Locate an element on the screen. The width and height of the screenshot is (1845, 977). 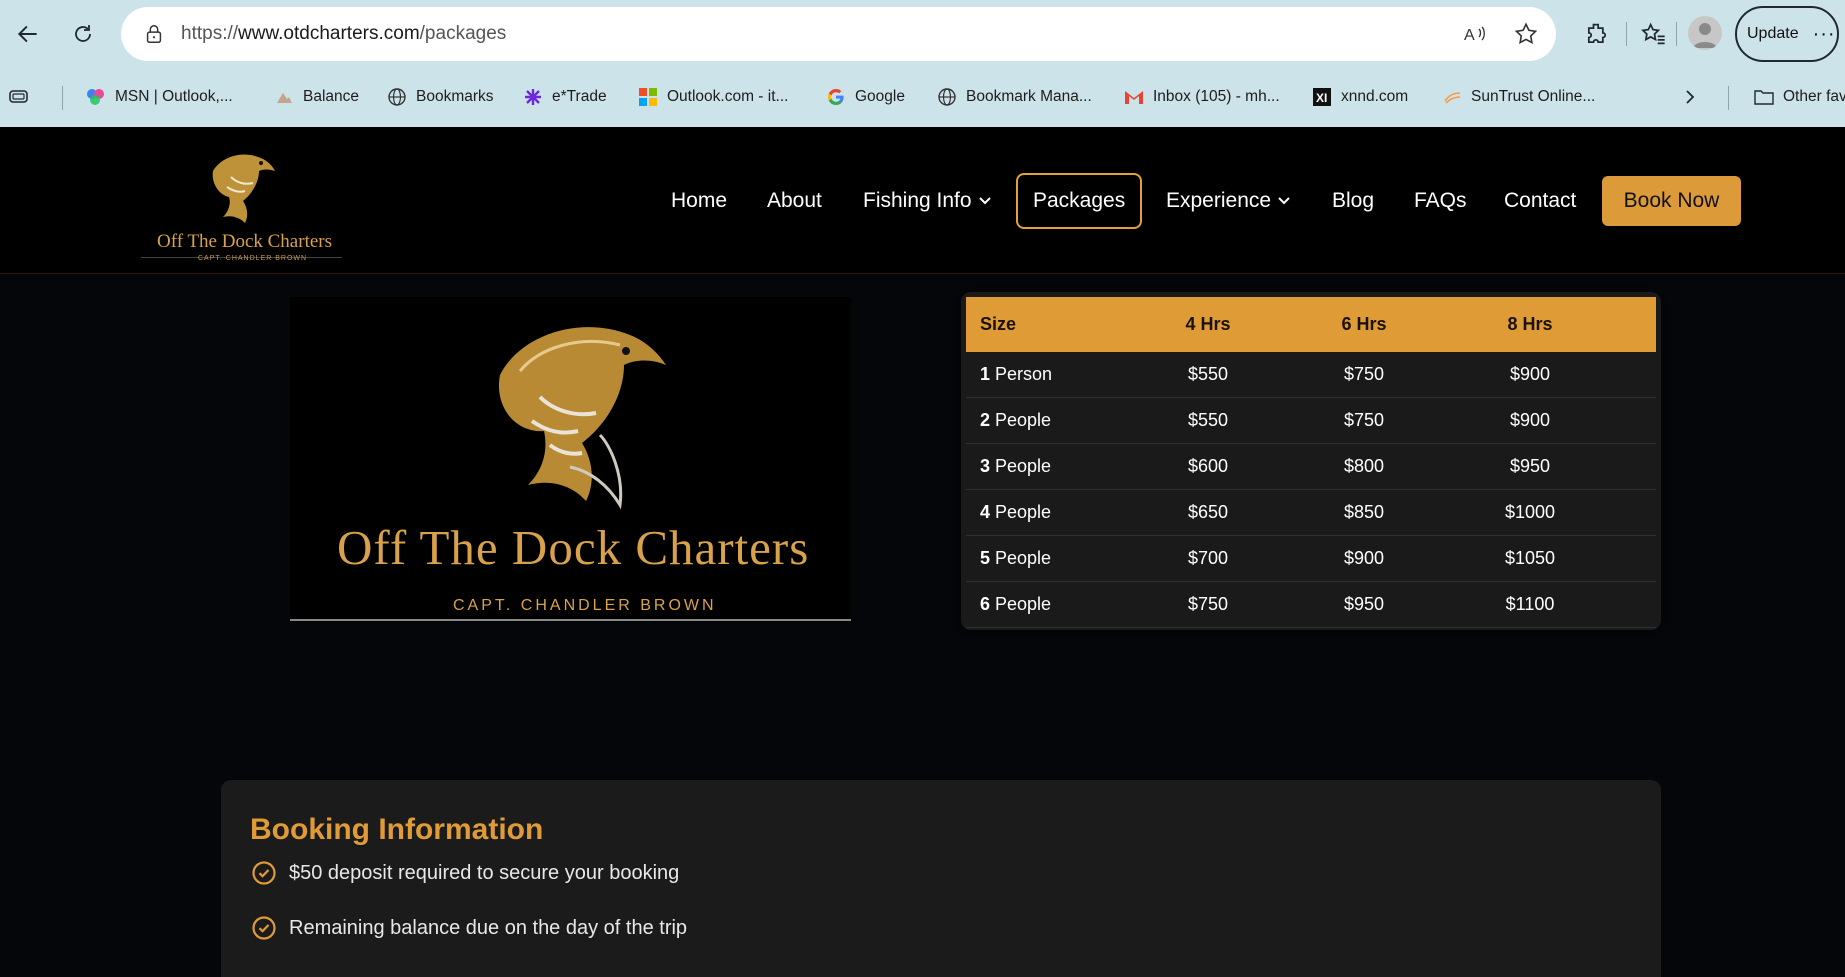
extensions-icon is located at coordinates (1597, 34).